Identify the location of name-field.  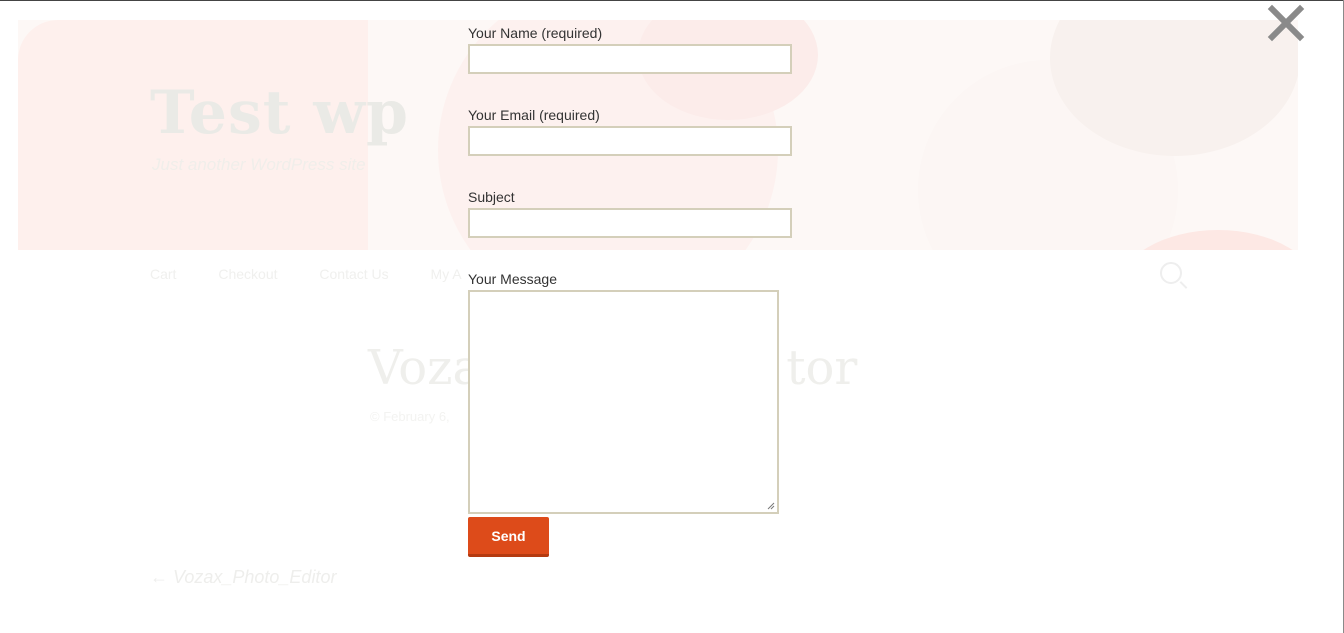
(630, 59).